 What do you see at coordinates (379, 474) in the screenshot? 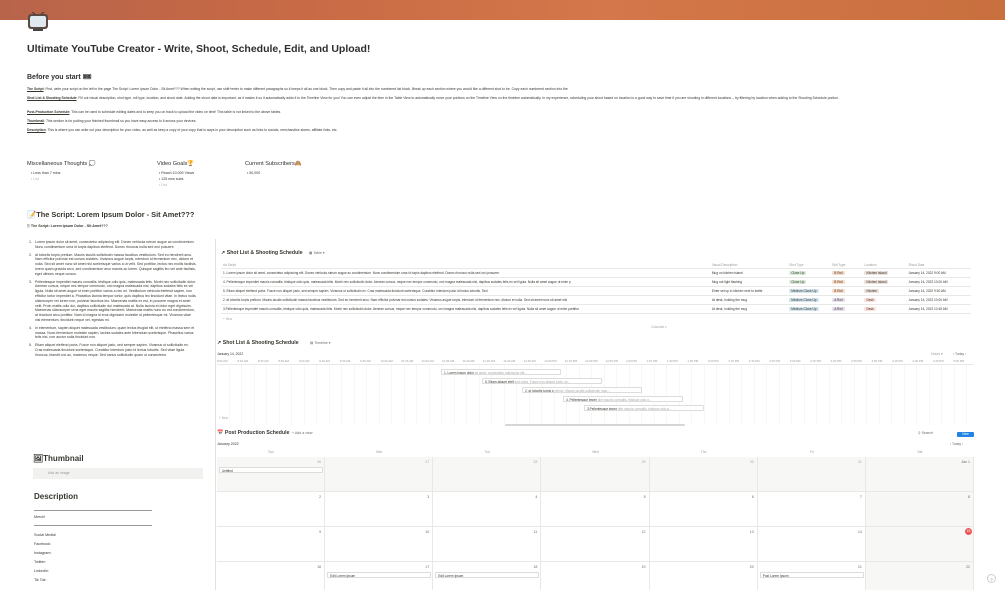
I see `calendar-day: 27` at bounding box center [379, 474].